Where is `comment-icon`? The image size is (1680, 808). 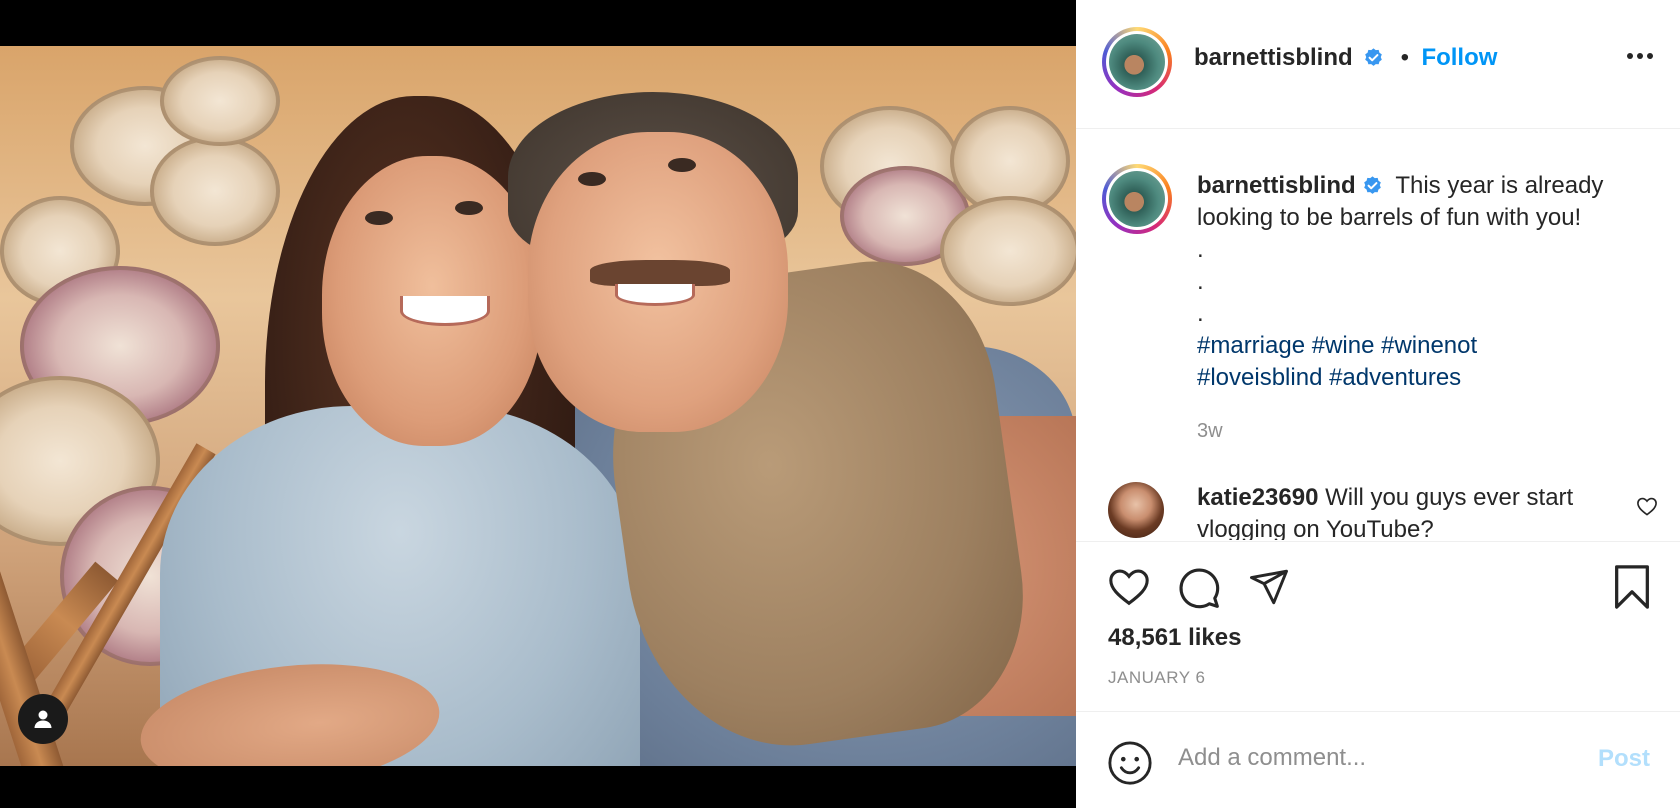
comment-icon is located at coordinates (1199, 588).